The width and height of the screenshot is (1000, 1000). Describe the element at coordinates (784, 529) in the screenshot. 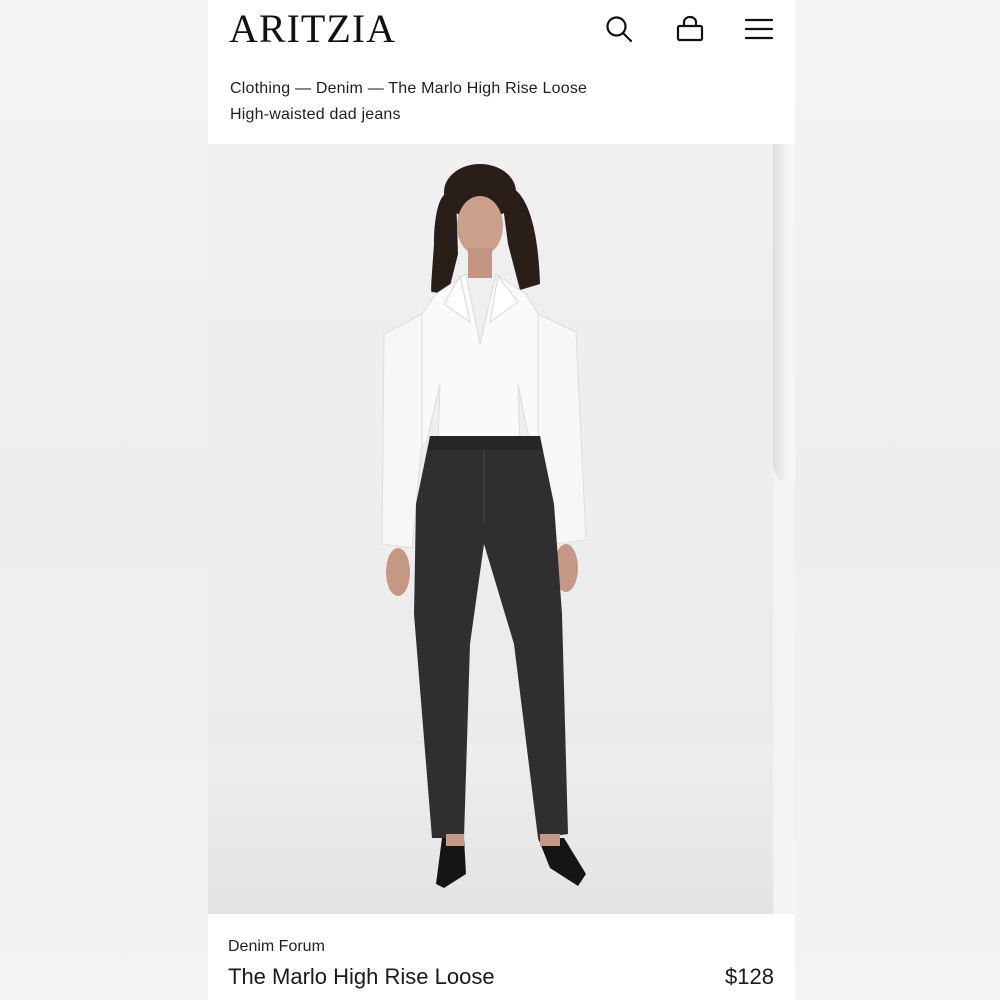

I see `next-product-image` at that location.